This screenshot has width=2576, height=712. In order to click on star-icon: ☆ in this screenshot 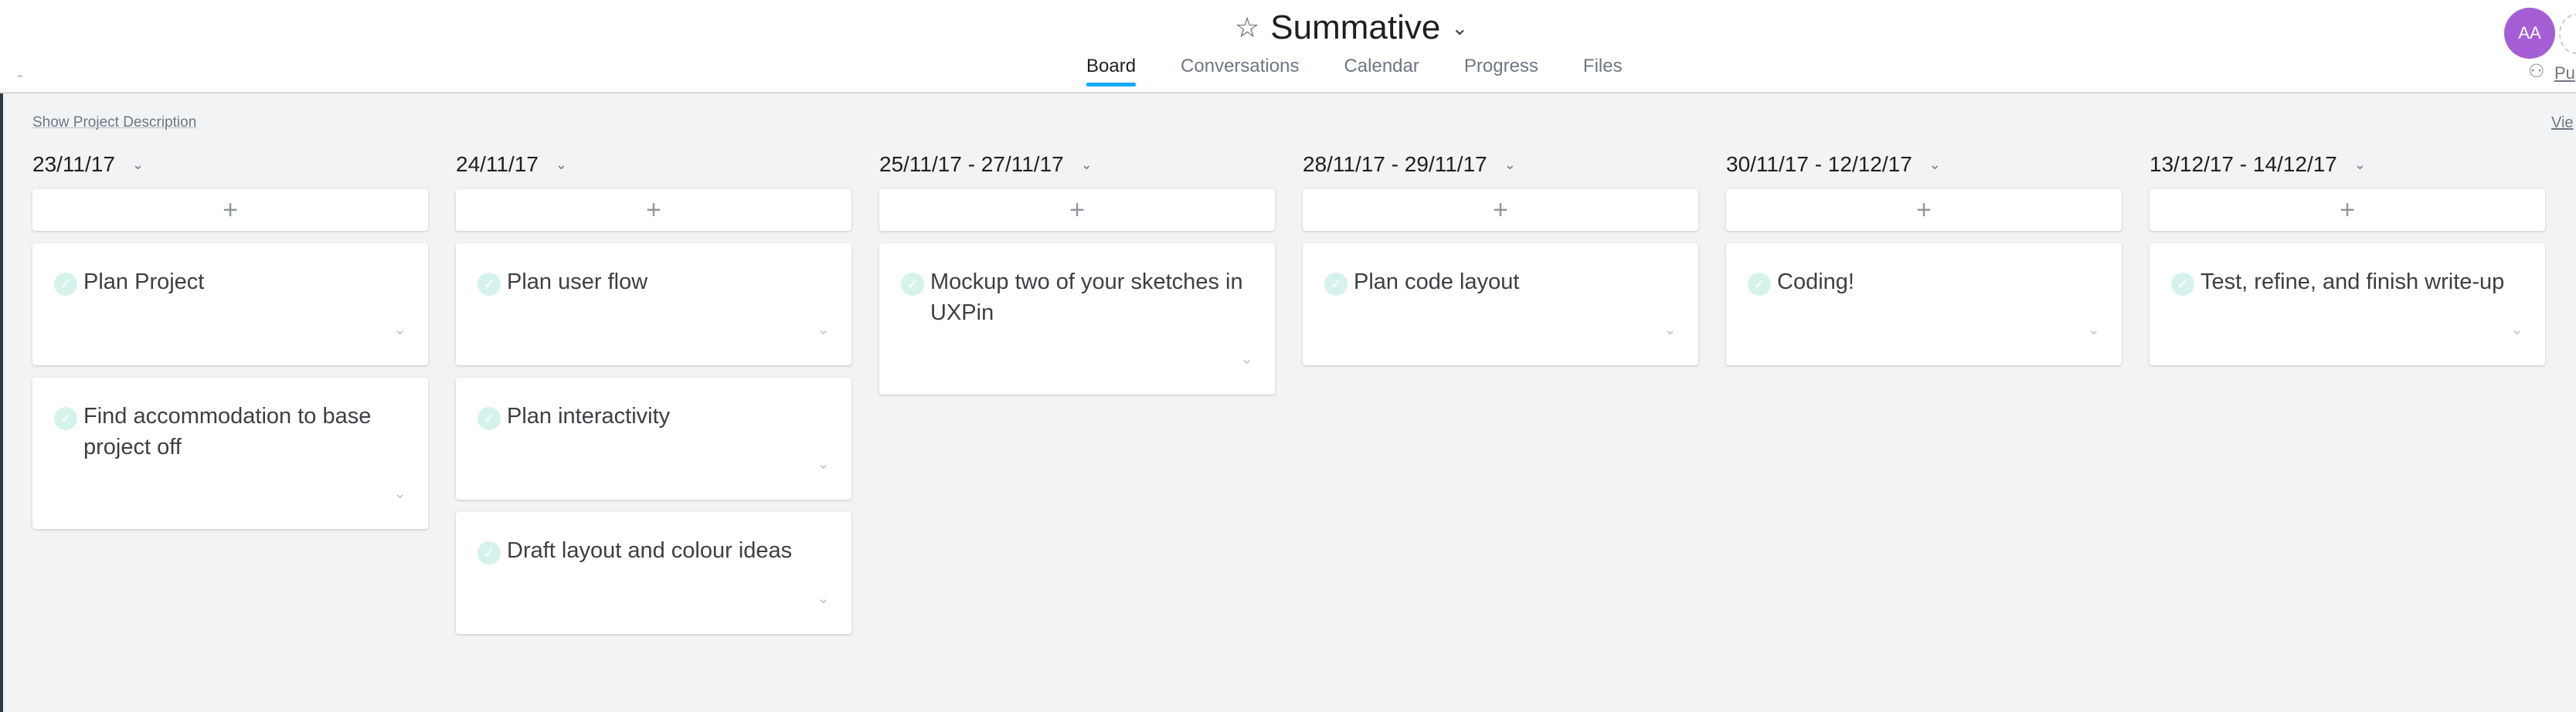, I will do `click(1247, 28)`.